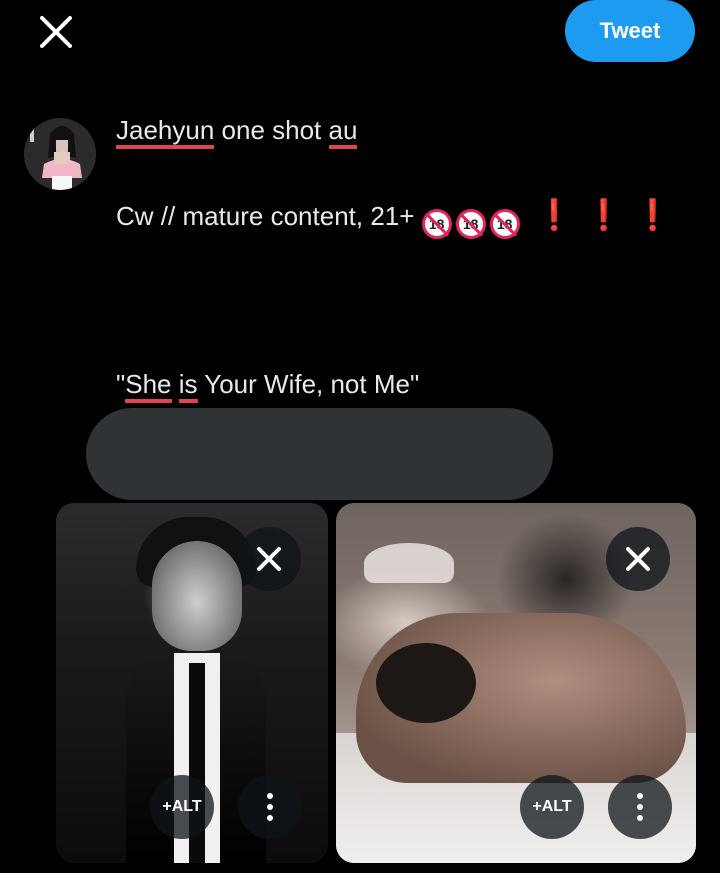 The width and height of the screenshot is (720, 873). I want to click on tweet-button: Tweet, so click(630, 31).